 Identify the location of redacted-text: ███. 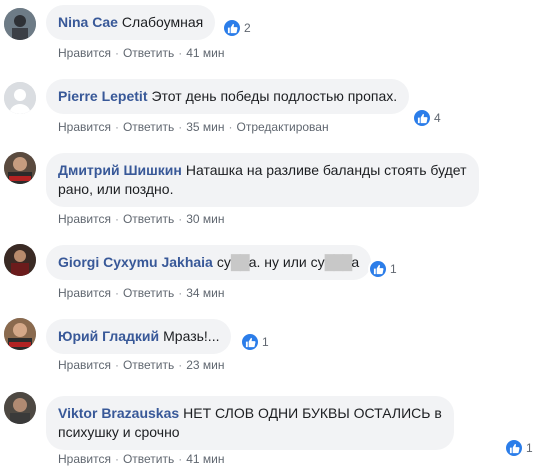
(338, 262).